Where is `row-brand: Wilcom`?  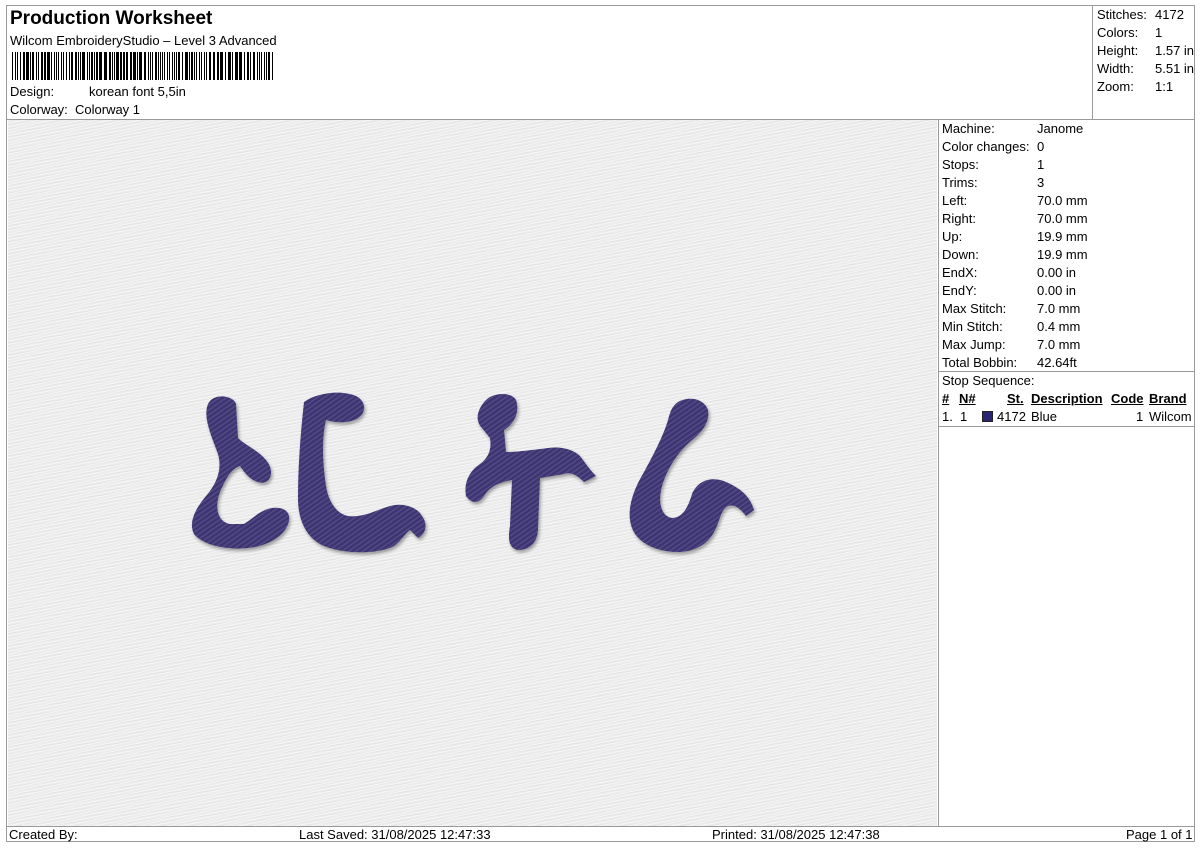 row-brand: Wilcom is located at coordinates (1170, 416).